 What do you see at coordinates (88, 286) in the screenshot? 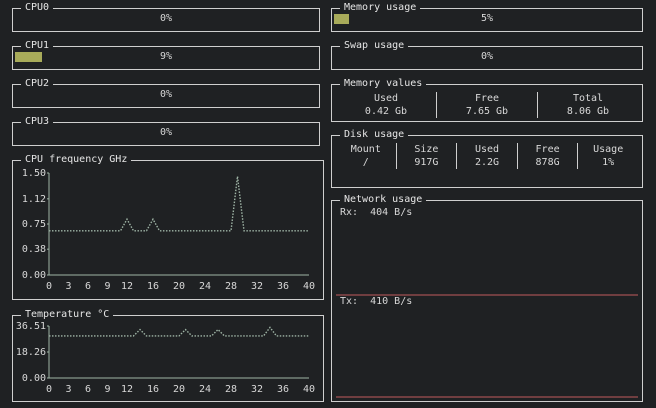
I see `cpu-frequency-x-tick-label: 6` at bounding box center [88, 286].